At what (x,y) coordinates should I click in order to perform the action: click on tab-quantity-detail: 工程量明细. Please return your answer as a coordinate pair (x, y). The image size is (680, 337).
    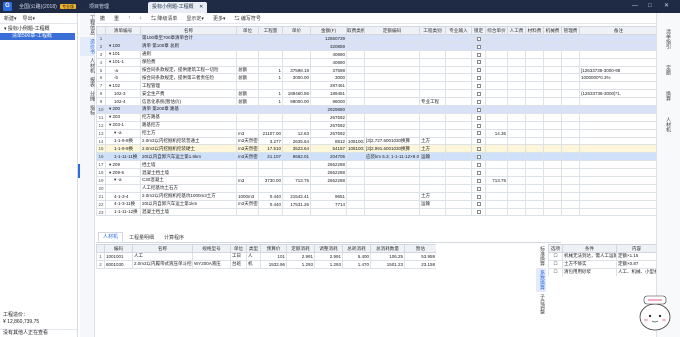
    Looking at the image, I should click on (141, 238).